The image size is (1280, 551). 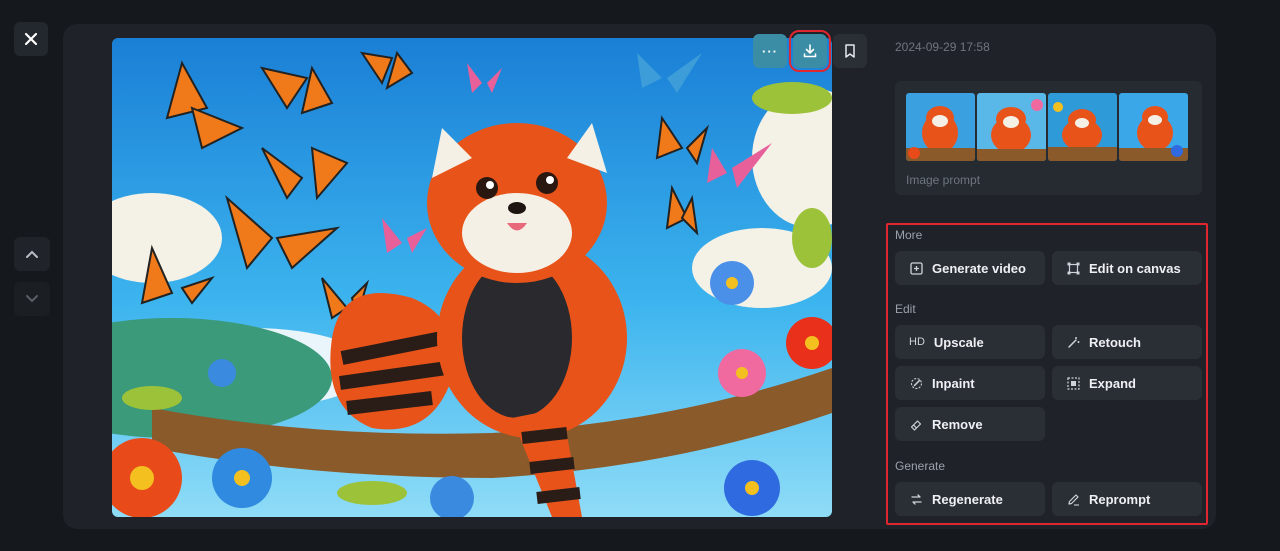 I want to click on upscale-label: Upscale, so click(x=958, y=342).